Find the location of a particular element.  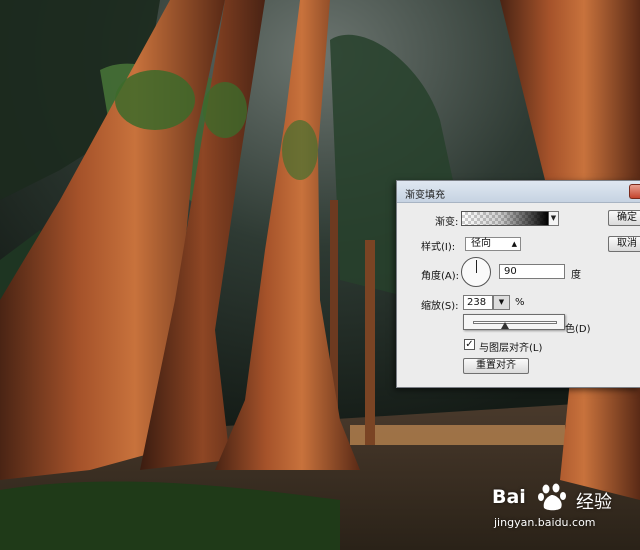

gradient-label: 渐变: is located at coordinates (447, 222).